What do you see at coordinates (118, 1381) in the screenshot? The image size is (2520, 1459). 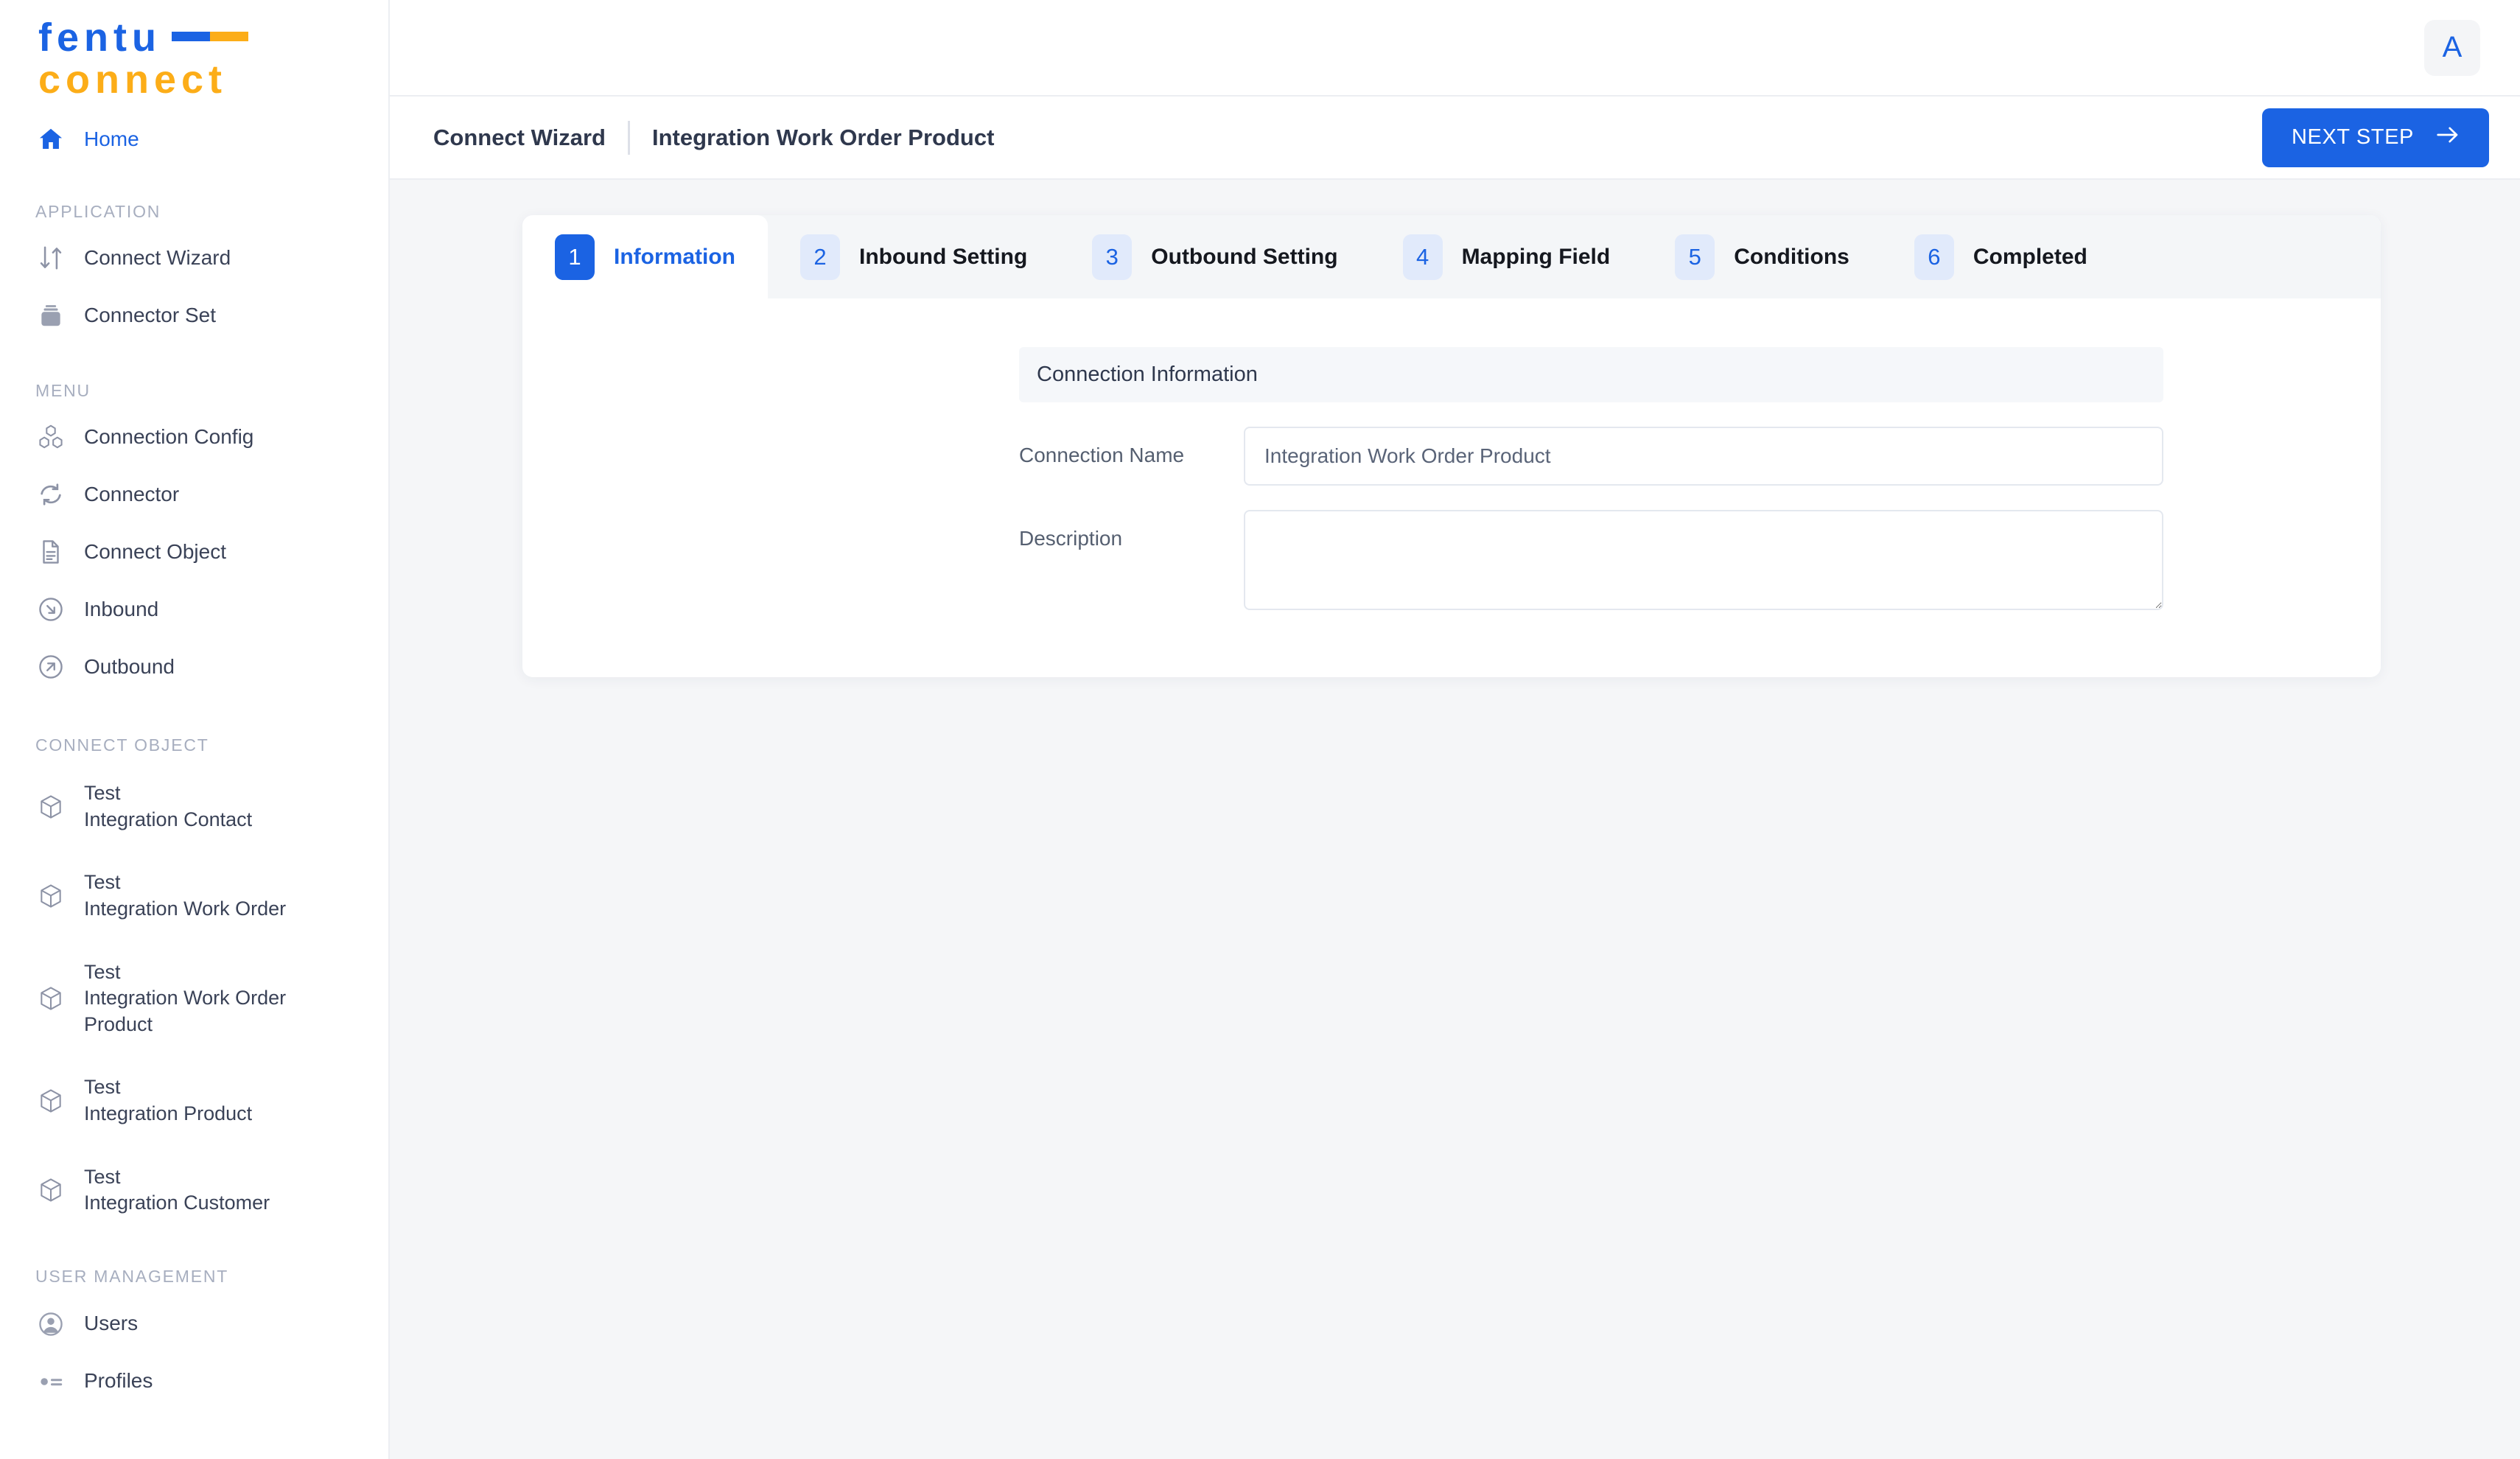 I see `sidebar-item-label: Profiles` at bounding box center [118, 1381].